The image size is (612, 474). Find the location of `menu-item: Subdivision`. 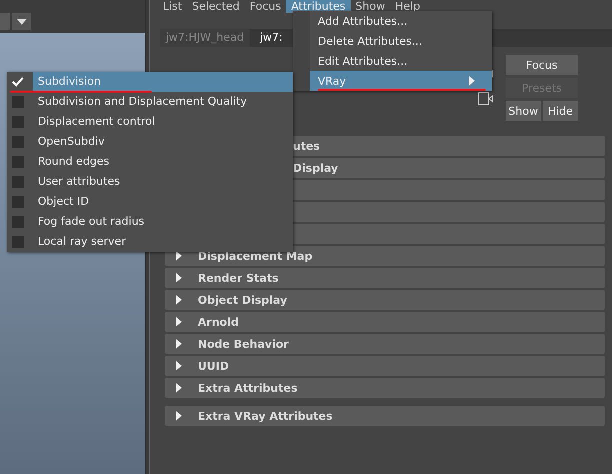

menu-item: Subdivision is located at coordinates (163, 82).